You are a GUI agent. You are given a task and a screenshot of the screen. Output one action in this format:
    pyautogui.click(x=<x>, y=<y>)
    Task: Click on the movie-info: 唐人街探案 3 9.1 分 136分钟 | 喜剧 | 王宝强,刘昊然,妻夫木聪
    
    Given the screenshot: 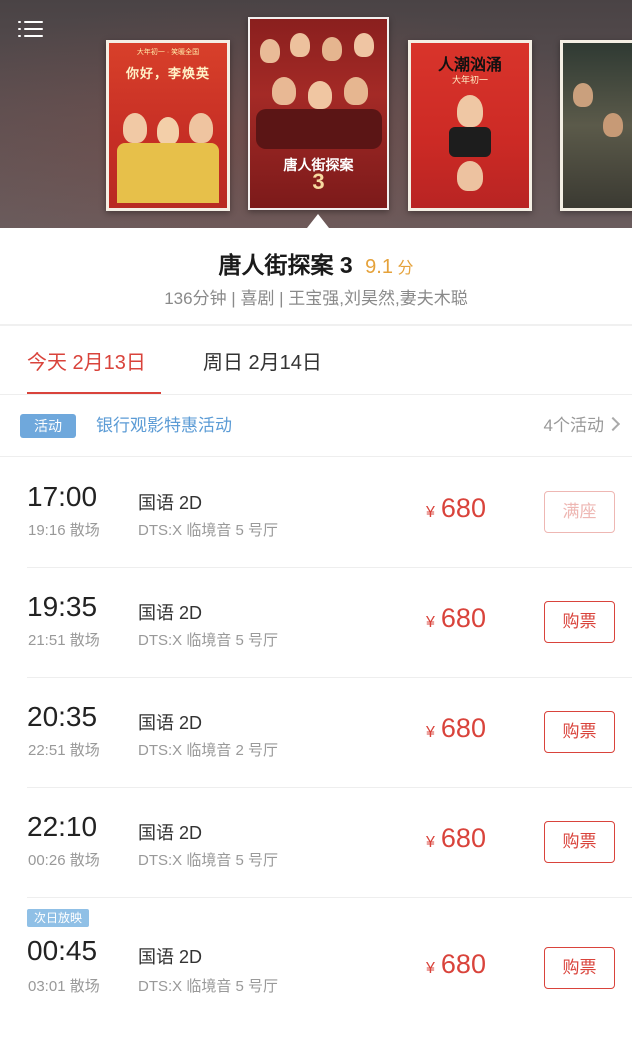 What is the action you would take?
    pyautogui.click(x=316, y=277)
    